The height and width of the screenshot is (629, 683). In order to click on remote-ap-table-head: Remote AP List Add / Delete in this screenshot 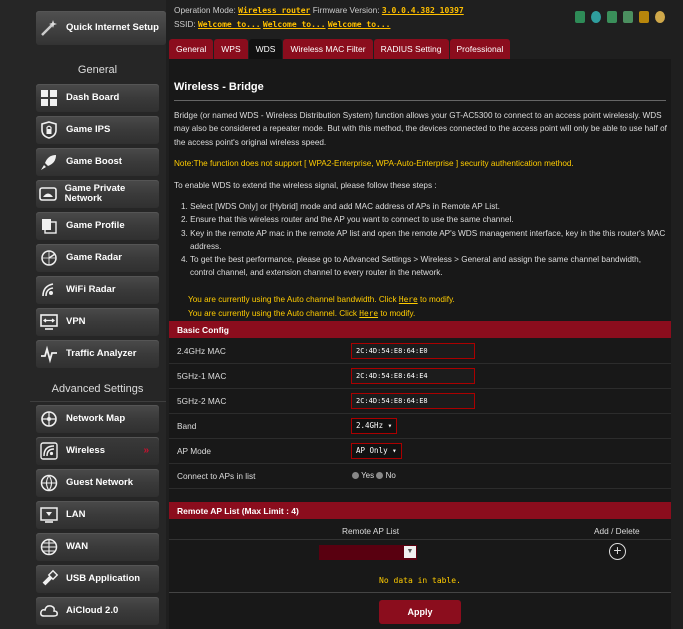, I will do `click(420, 530)`.